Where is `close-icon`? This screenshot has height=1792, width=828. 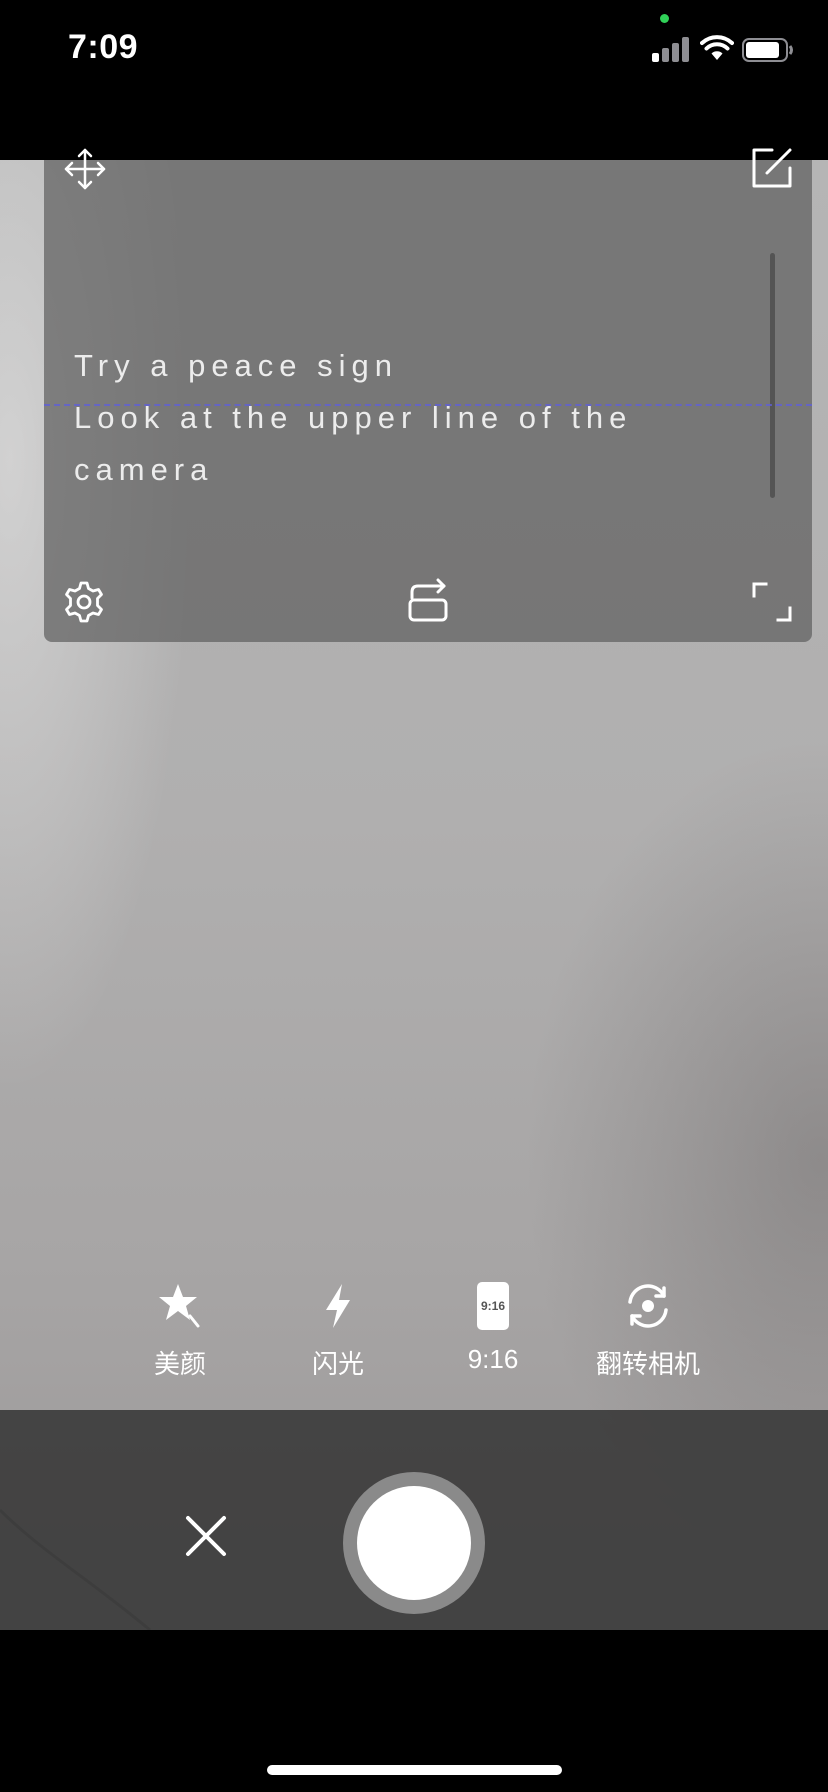
close-icon is located at coordinates (206, 1536).